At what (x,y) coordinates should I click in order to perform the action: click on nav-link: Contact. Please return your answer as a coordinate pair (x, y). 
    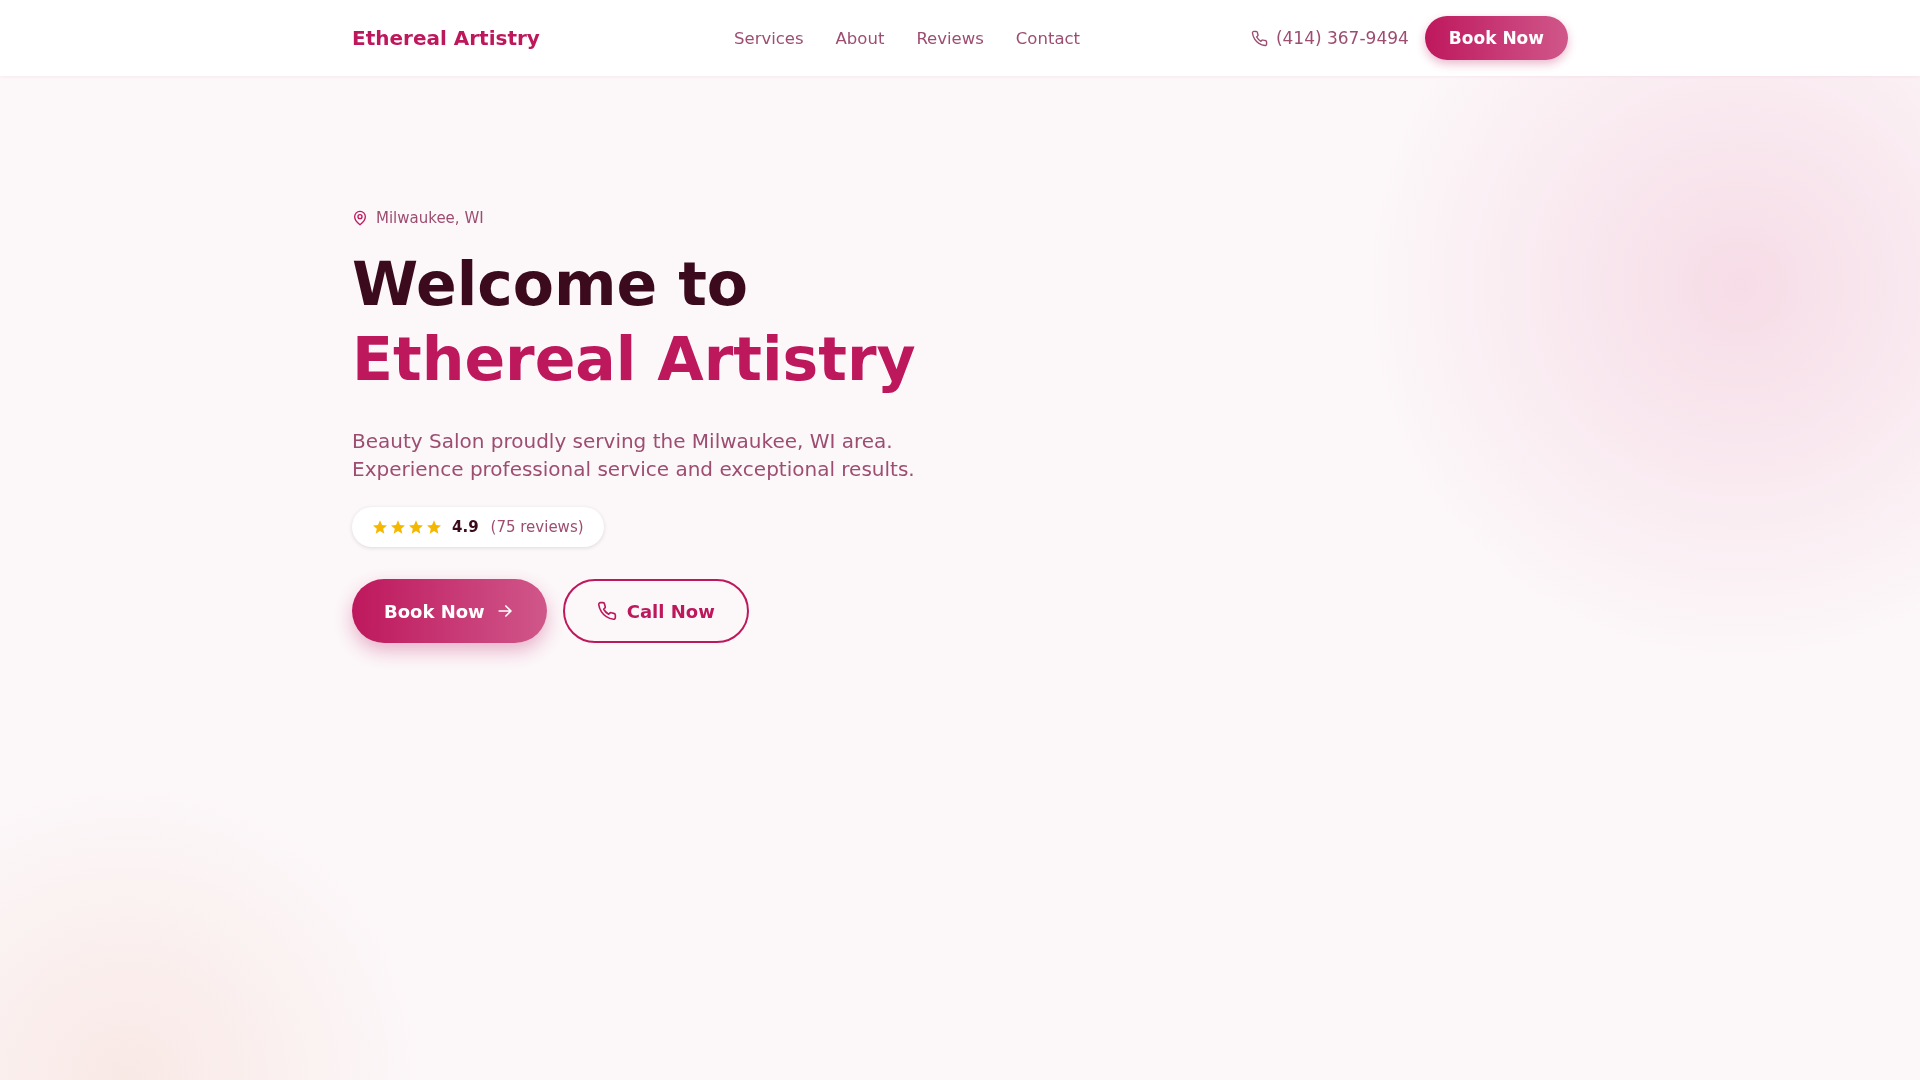
    Looking at the image, I should click on (1048, 38).